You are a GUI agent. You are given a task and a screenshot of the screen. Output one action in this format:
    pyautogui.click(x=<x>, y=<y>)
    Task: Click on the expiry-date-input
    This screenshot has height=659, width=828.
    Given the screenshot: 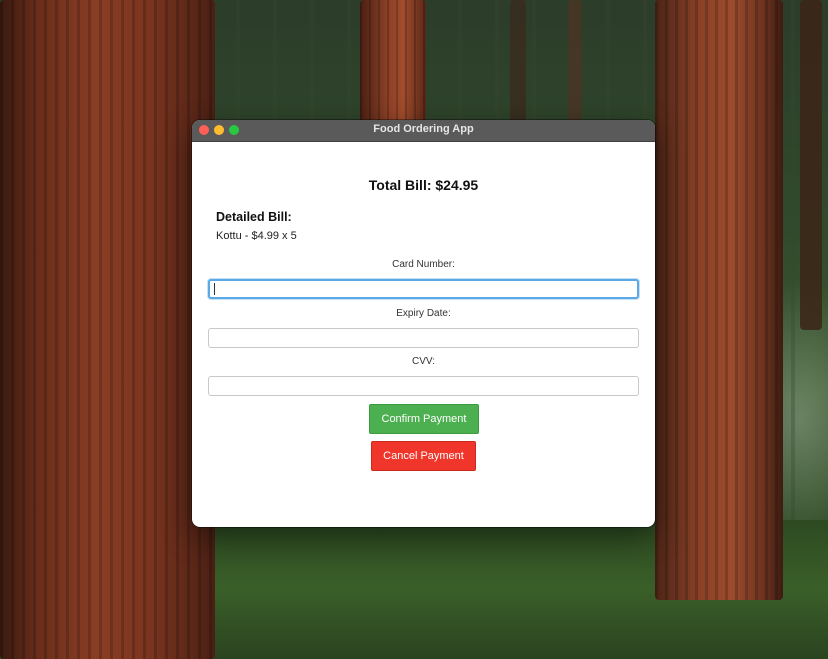 What is the action you would take?
    pyautogui.click(x=423, y=338)
    